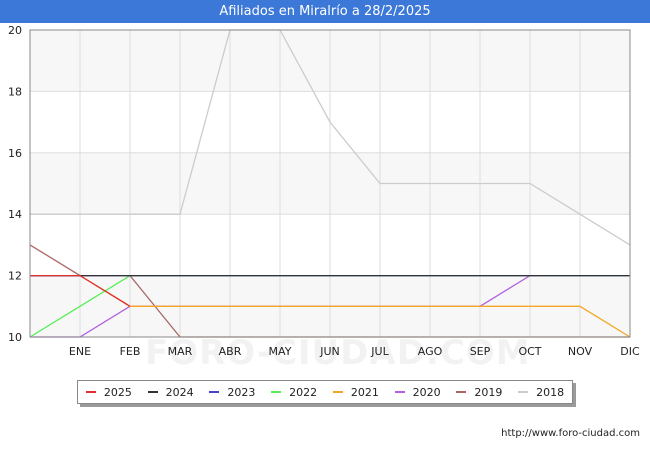 The width and height of the screenshot is (650, 450). Describe the element at coordinates (241, 392) in the screenshot. I see `legend-label: 2023` at that location.